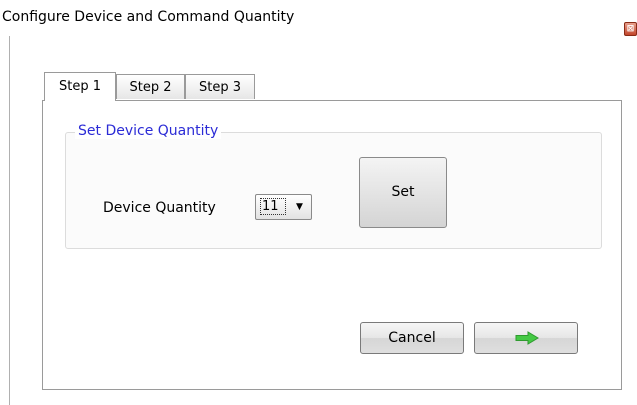 The height and width of the screenshot is (405, 637). What do you see at coordinates (299, 207) in the screenshot?
I see `chevron-down-icon: ▼` at bounding box center [299, 207].